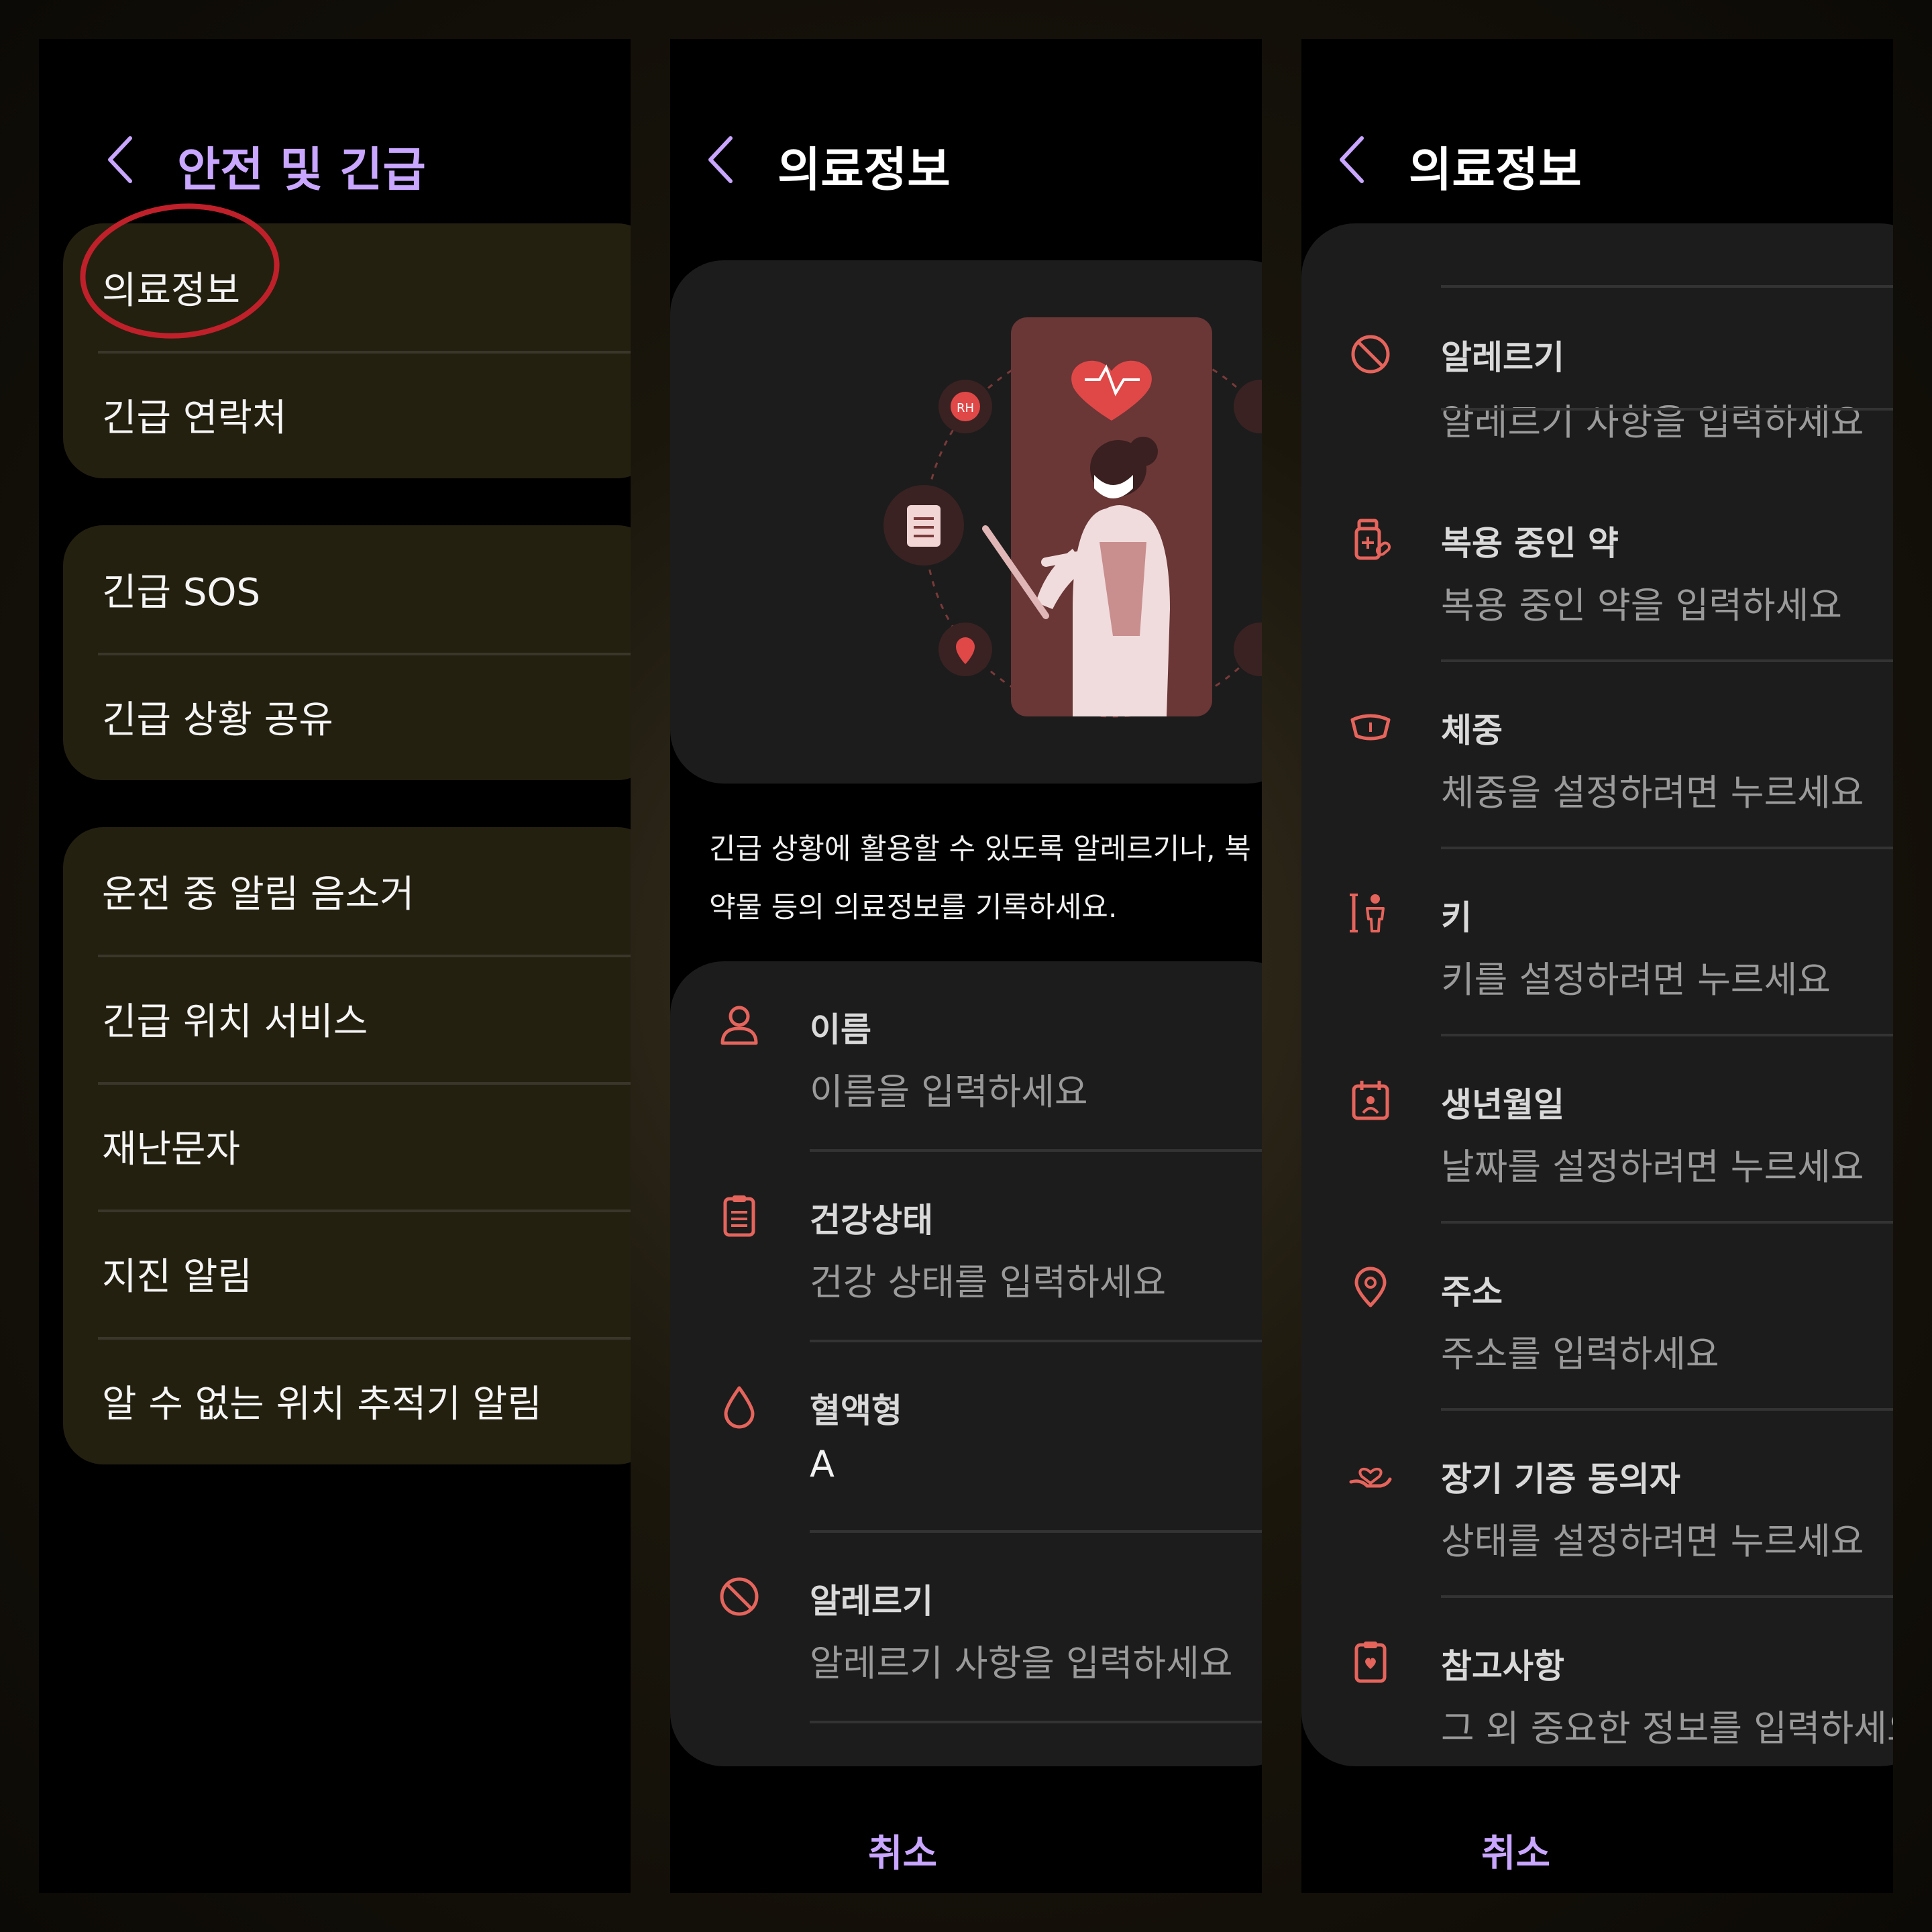 The height and width of the screenshot is (1932, 1932). Describe the element at coordinates (347, 414) in the screenshot. I see `menu-item-emergency-contacts: 긴급 연락처` at that location.